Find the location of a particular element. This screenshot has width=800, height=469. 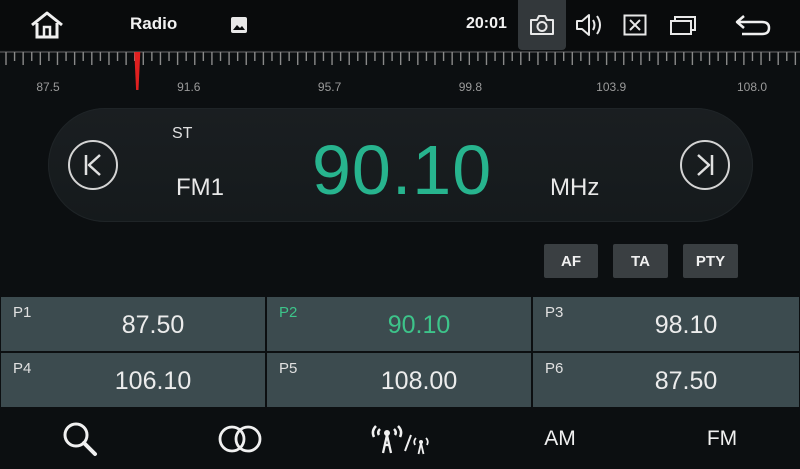

close-window-icon is located at coordinates (635, 25).